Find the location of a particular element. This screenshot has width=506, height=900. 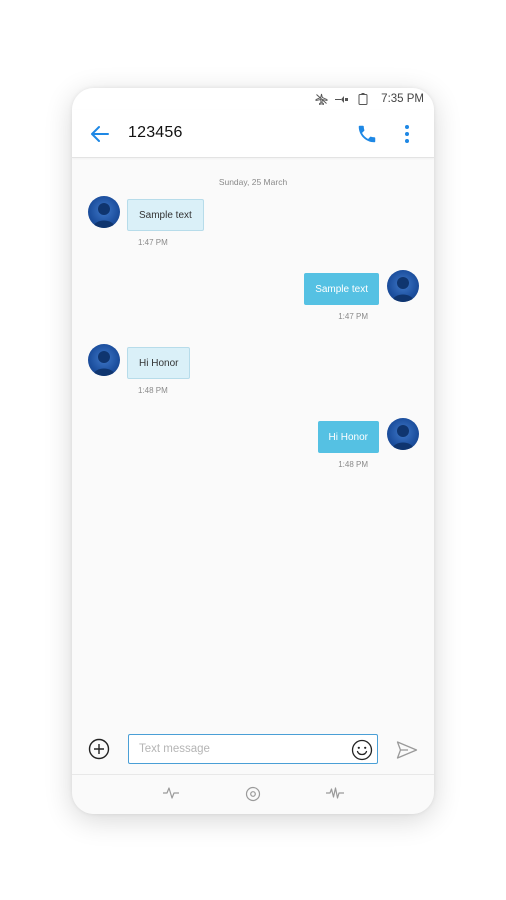

contact-title: 123456 is located at coordinates (155, 132).